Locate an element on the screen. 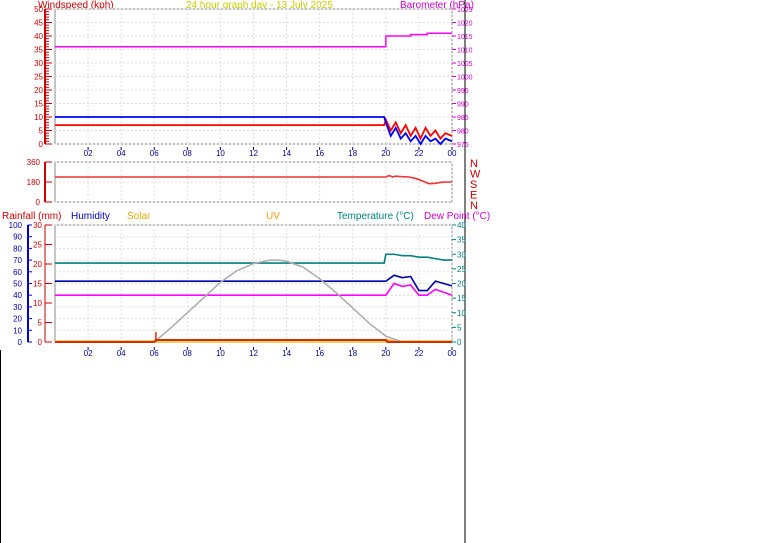 The width and height of the screenshot is (761, 543). temp-hour-ticks: 02 04 06 08 10 12 14 16 18 20 22 00 is located at coordinates (270, 352).